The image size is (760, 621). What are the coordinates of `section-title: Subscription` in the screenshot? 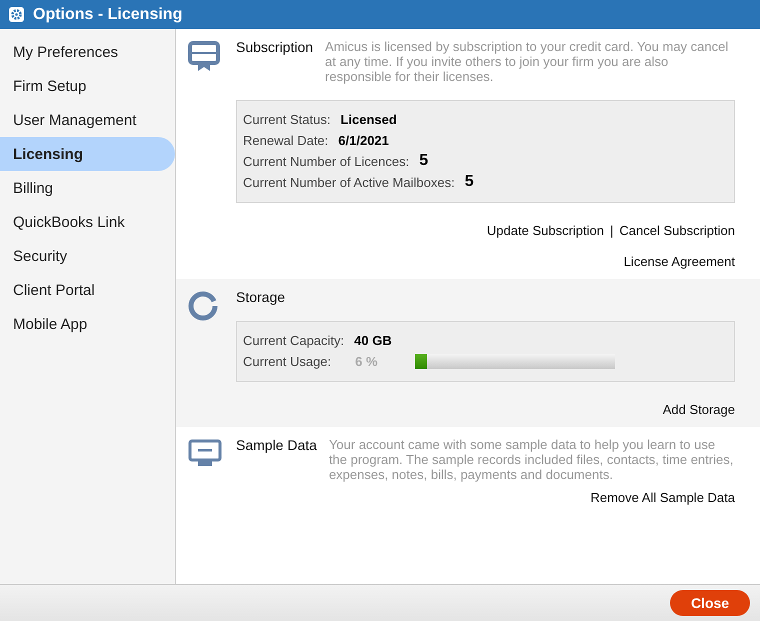 It's located at (275, 48).